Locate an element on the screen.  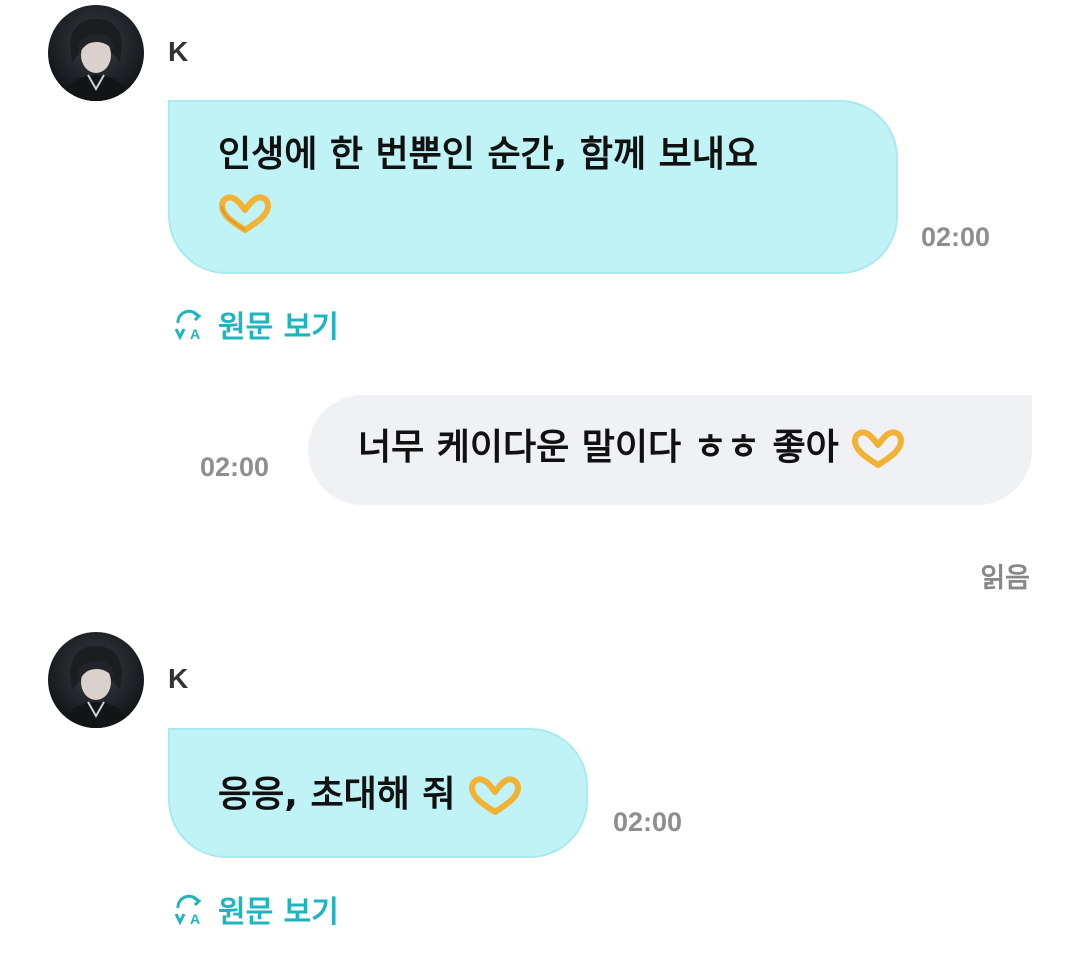
message-bubble-incoming: 응응, 초대해 줘 is located at coordinates (378, 793).